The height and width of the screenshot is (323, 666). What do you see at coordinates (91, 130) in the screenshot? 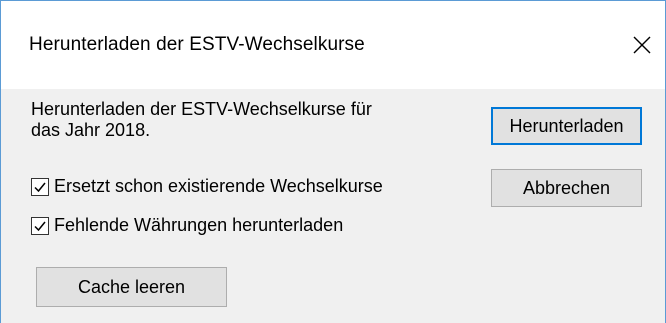
I see `message-line-2: das Jahr 2018.` at bounding box center [91, 130].